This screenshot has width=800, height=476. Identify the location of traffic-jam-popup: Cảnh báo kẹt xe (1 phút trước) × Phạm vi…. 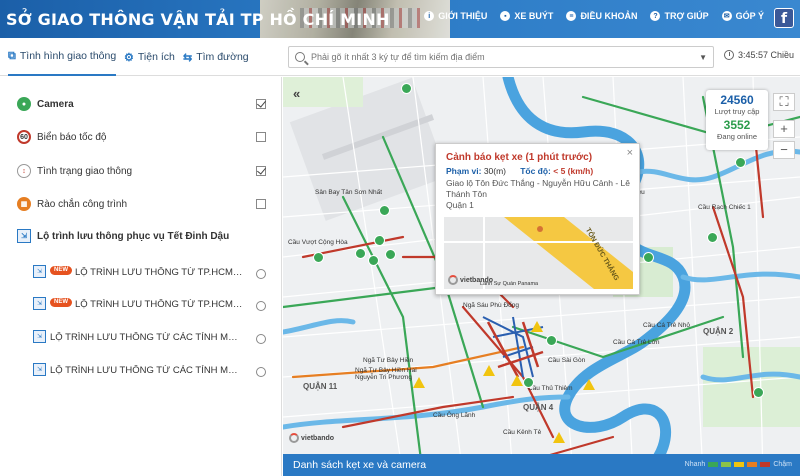
(537, 219).